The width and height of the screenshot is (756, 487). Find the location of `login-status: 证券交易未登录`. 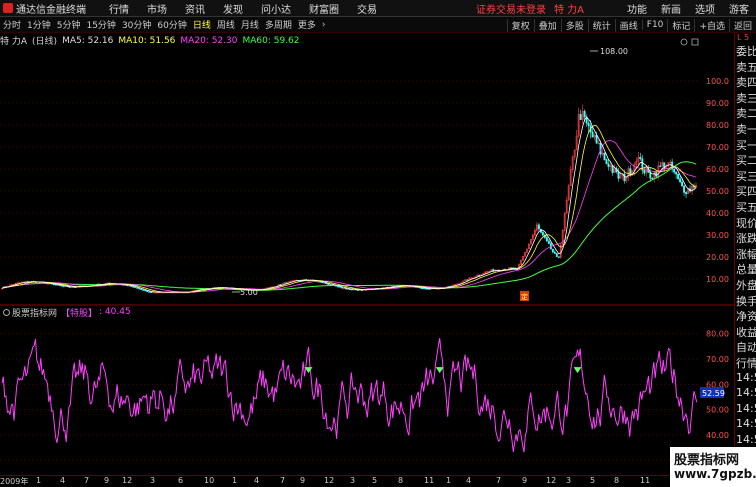

login-status: 证券交易未登录 is located at coordinates (511, 8).